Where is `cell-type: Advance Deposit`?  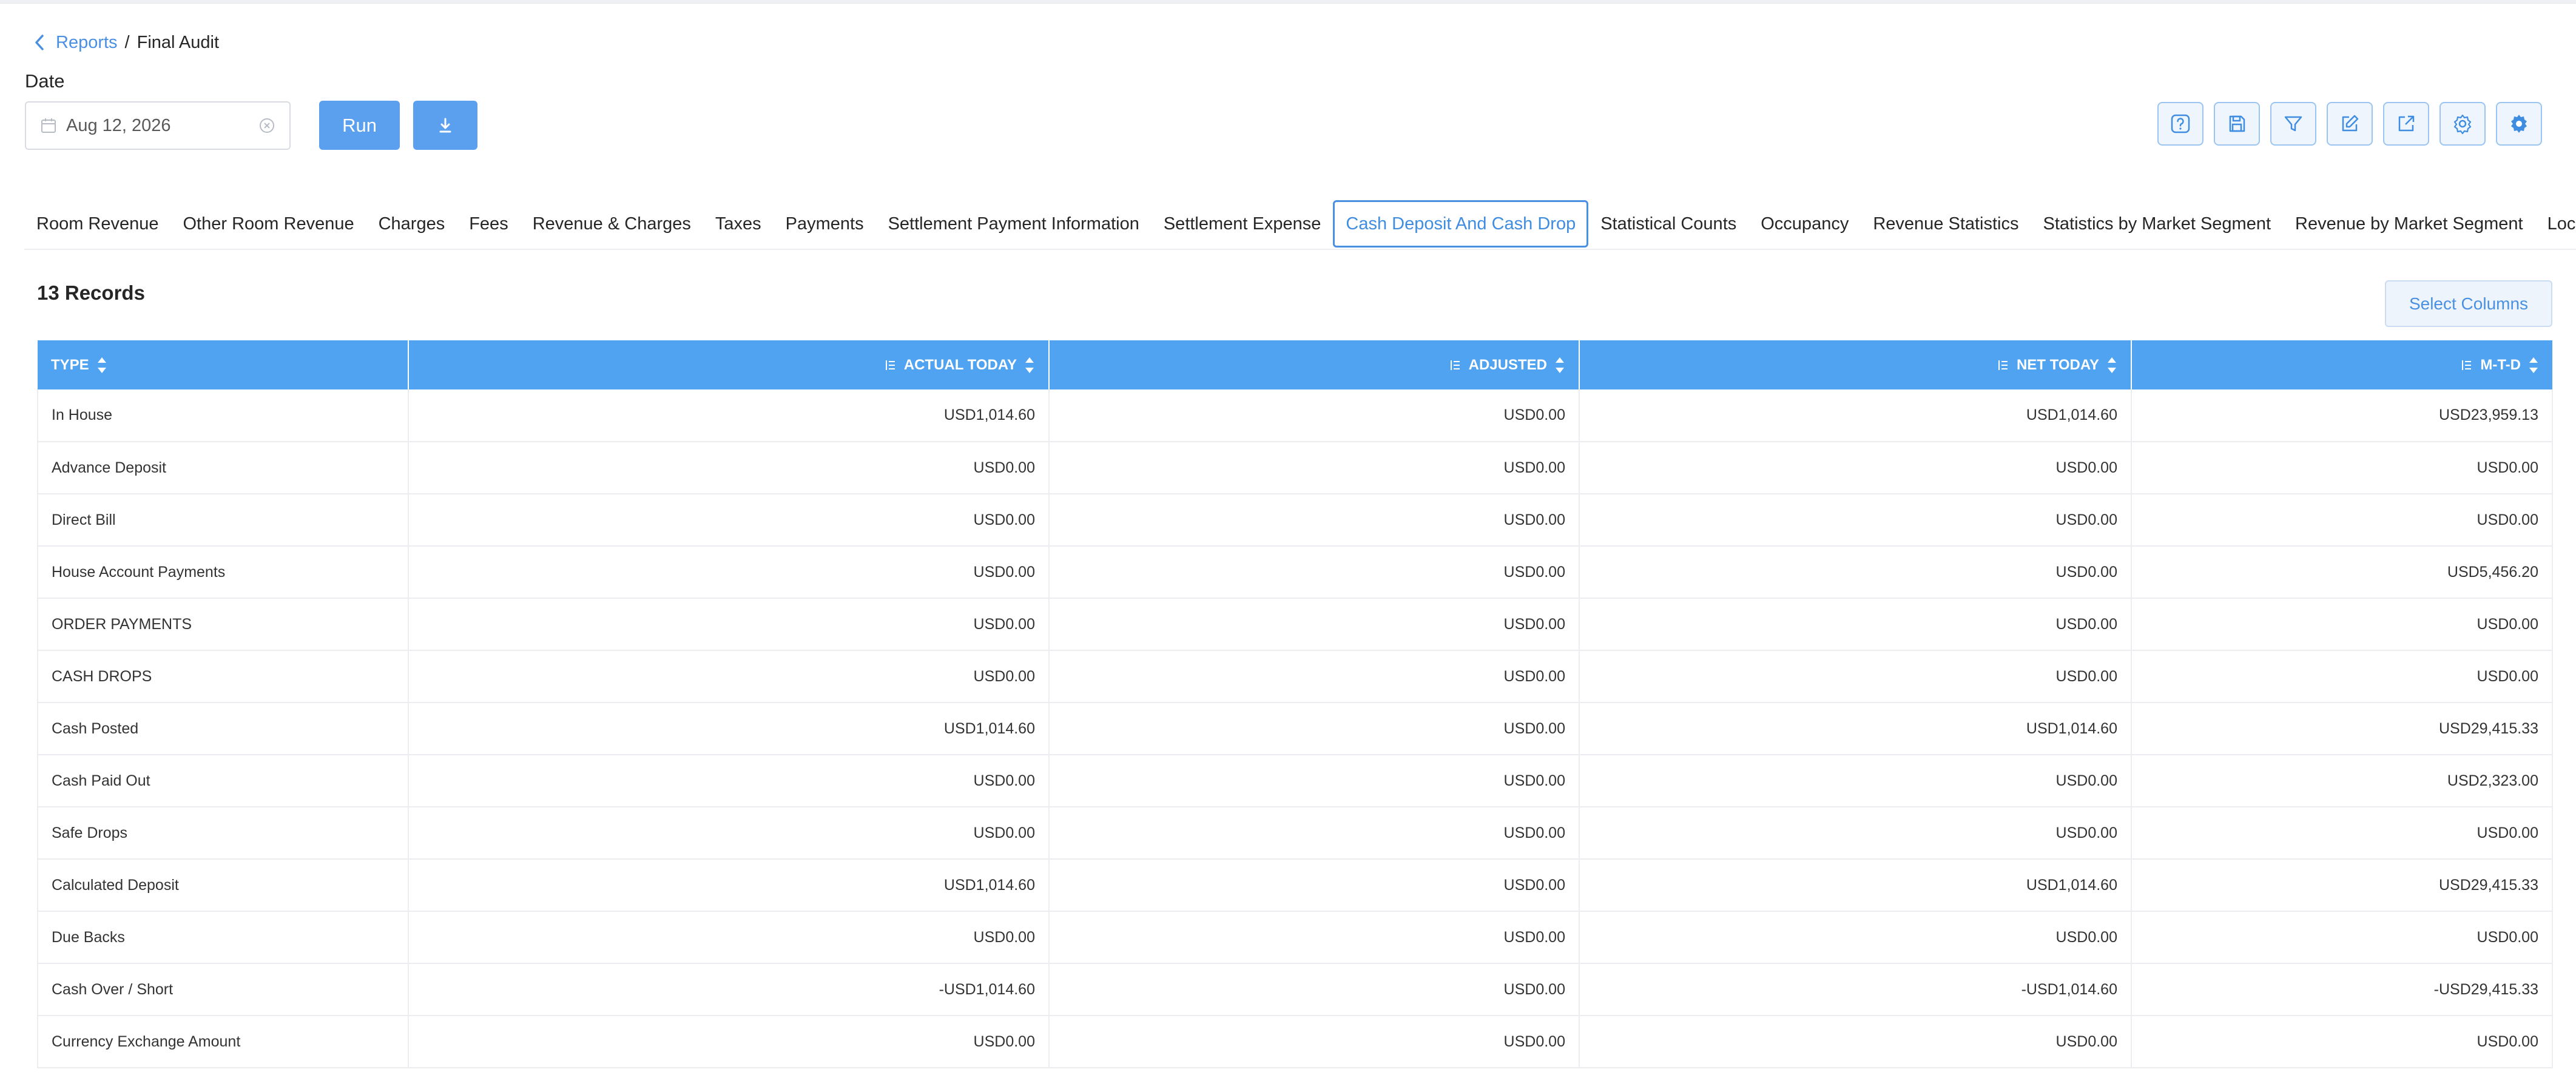 cell-type: Advance Deposit is located at coordinates (223, 468).